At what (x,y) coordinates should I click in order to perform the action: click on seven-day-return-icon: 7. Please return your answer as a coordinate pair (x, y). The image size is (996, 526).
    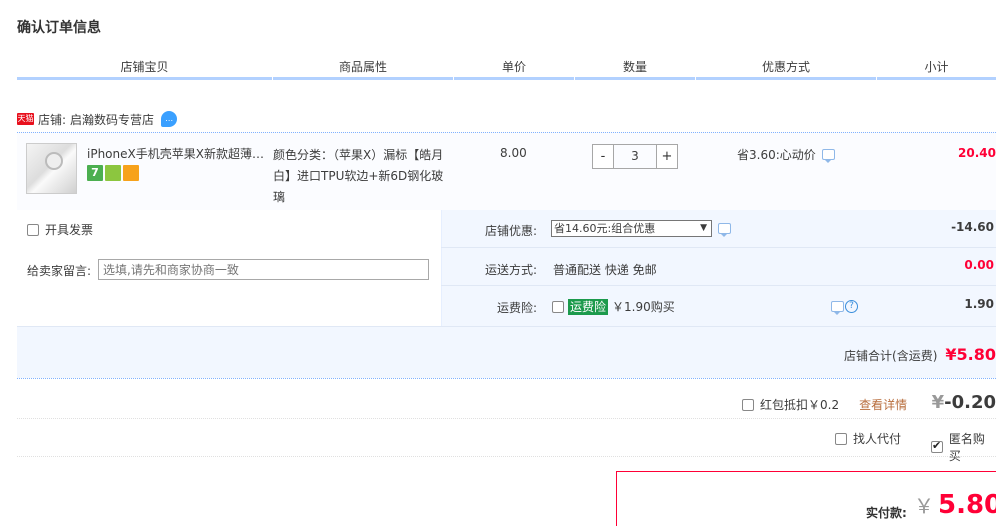
    Looking at the image, I should click on (95, 173).